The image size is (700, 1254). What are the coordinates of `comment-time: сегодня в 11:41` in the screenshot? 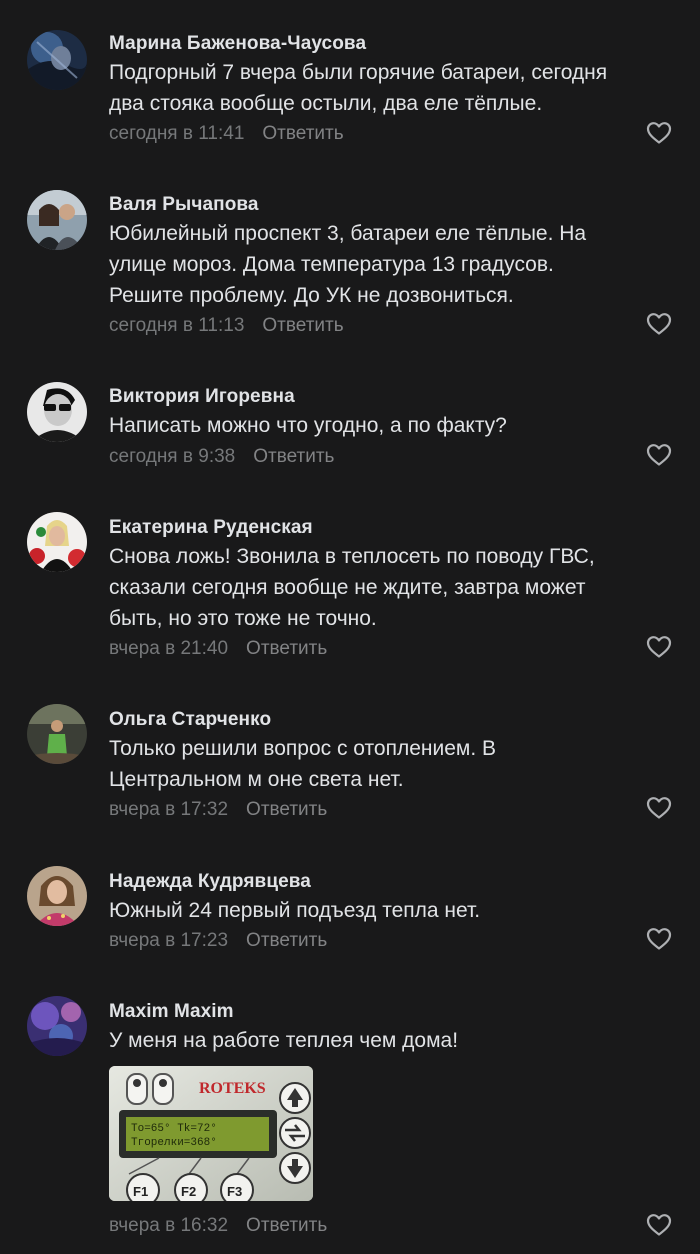 It's located at (176, 133).